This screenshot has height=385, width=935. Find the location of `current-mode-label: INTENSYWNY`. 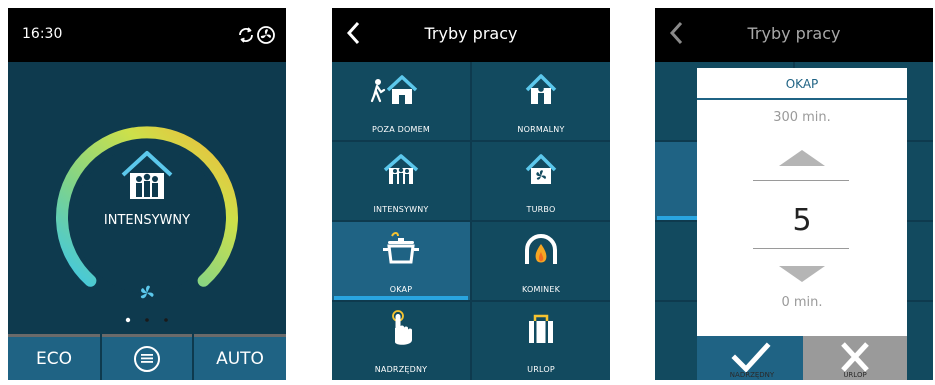

current-mode-label: INTENSYWNY is located at coordinates (147, 220).